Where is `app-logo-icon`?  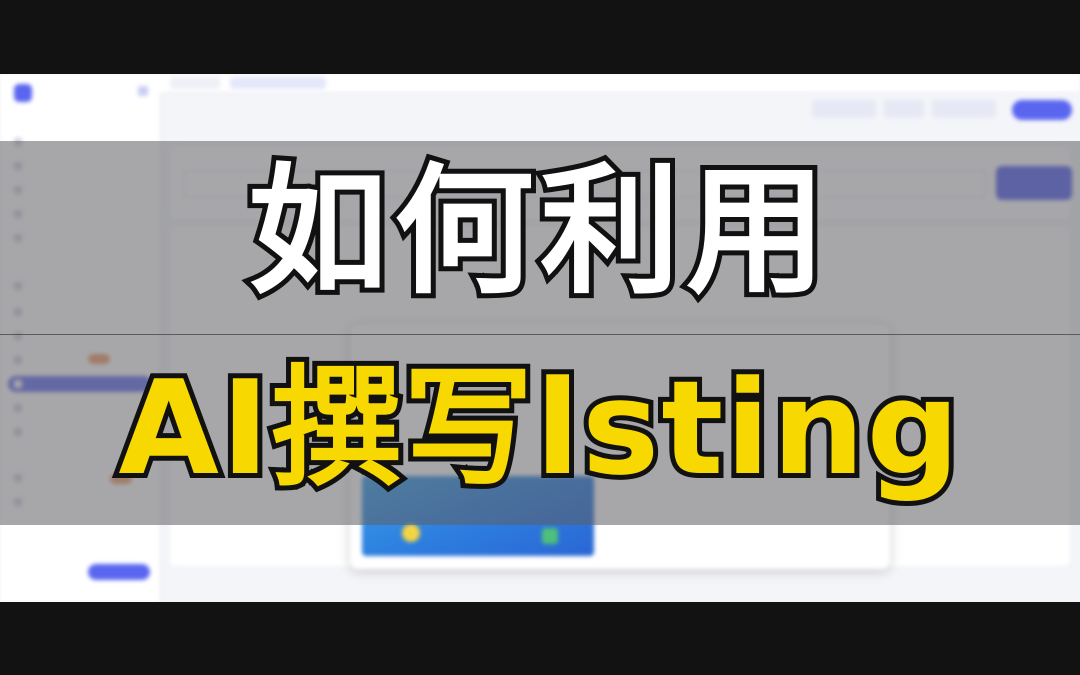
app-logo-icon is located at coordinates (23, 93).